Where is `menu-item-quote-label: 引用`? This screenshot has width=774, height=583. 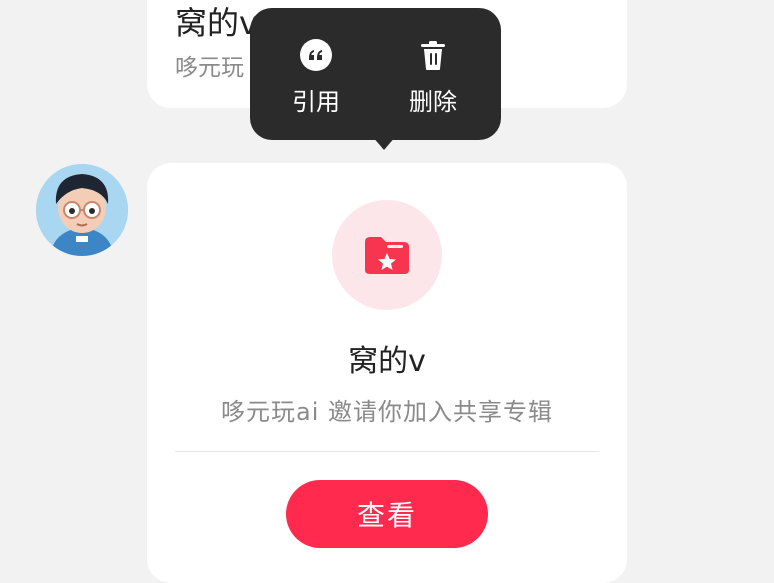
menu-item-quote-label: 引用 is located at coordinates (316, 102).